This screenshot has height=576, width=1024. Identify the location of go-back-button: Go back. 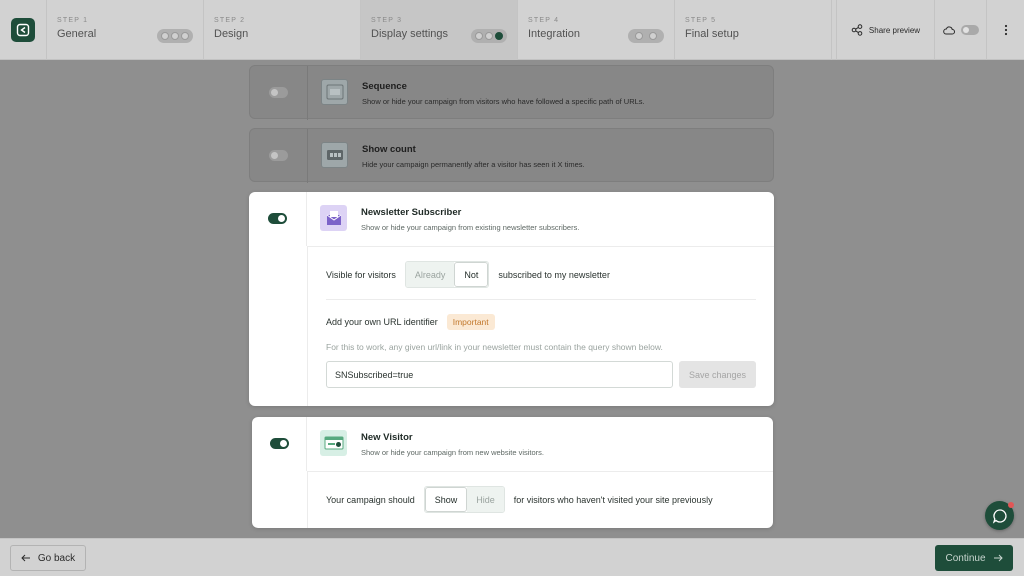
(48, 558).